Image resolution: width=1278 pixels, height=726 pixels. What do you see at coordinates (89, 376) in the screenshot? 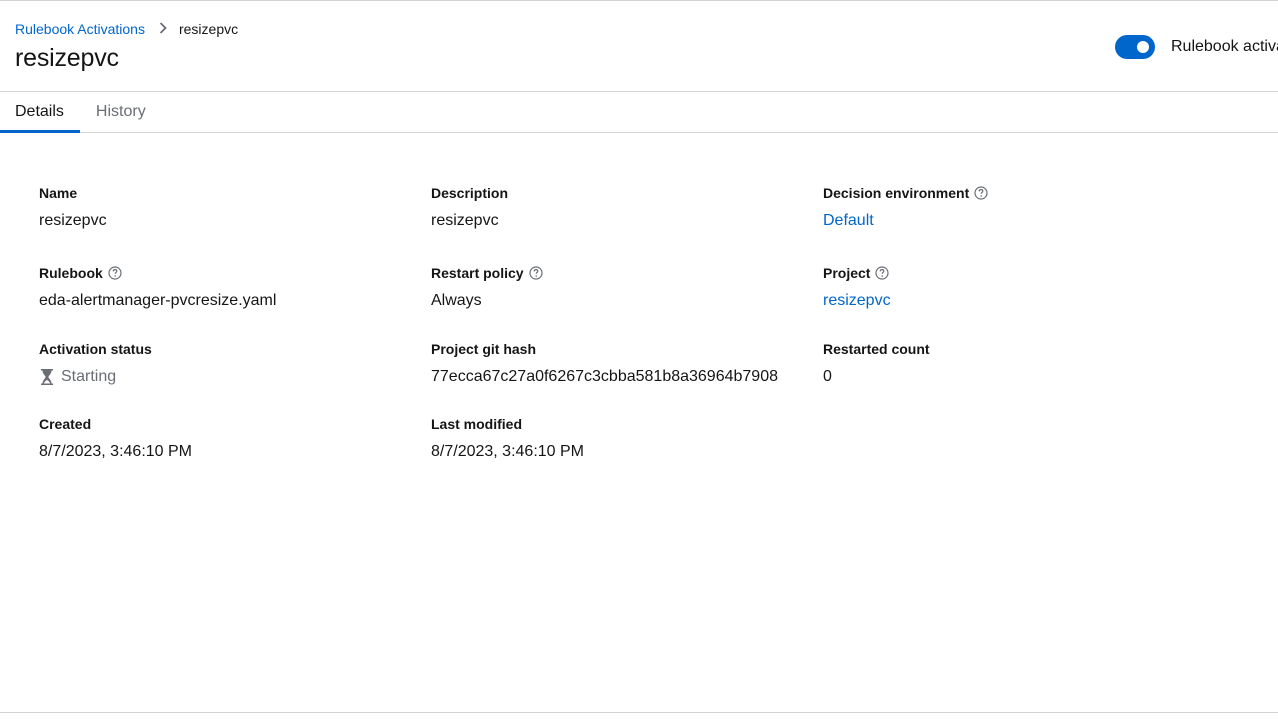
I see `activation-status-text: Starting` at bounding box center [89, 376].